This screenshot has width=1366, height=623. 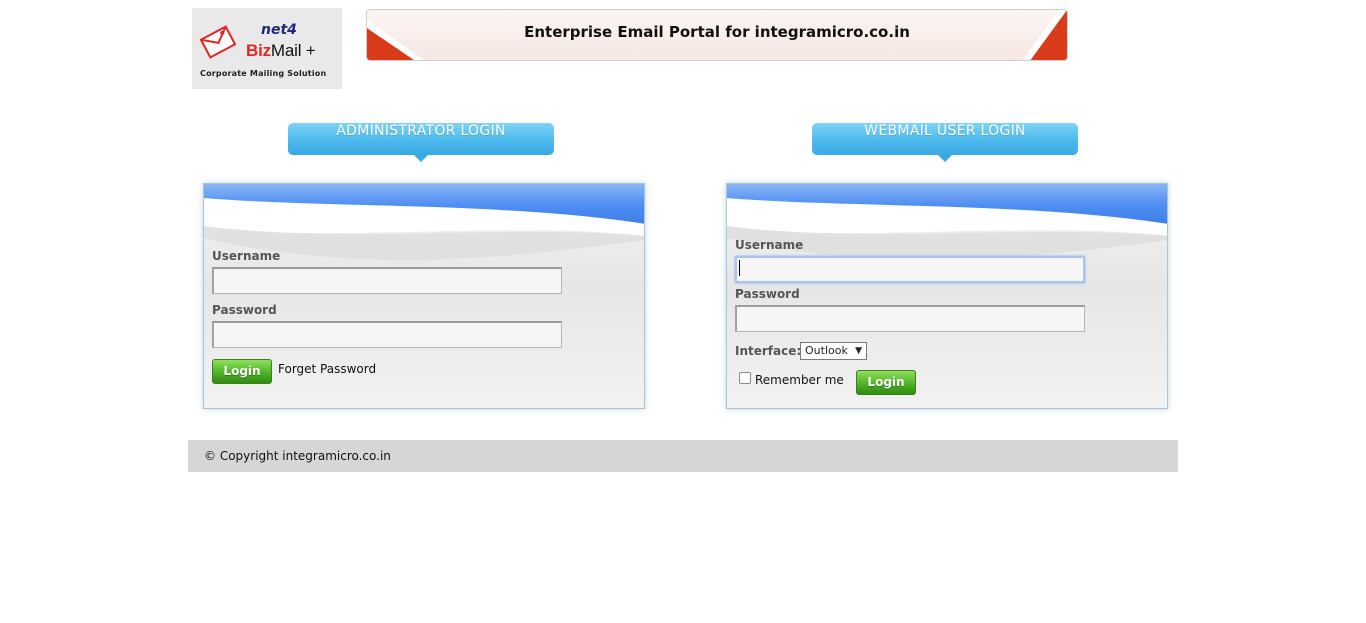 What do you see at coordinates (258, 50) in the screenshot?
I see `logo-brand-biz: Biz` at bounding box center [258, 50].